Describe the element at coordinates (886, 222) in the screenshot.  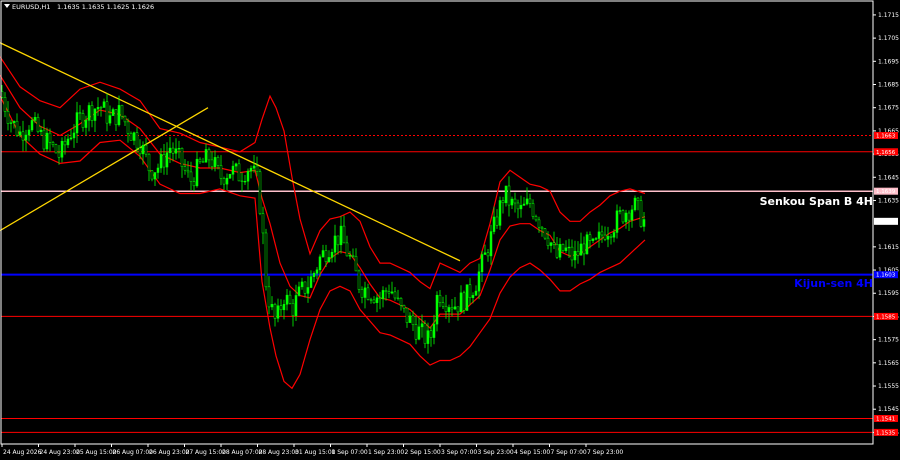
I see `current-price-tag-label: 1.1626` at that location.